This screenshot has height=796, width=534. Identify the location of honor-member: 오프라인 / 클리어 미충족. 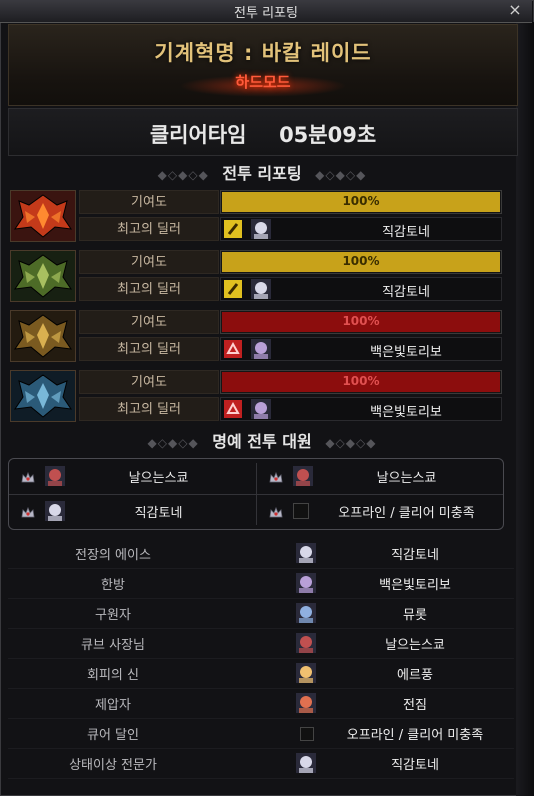
(379, 511).